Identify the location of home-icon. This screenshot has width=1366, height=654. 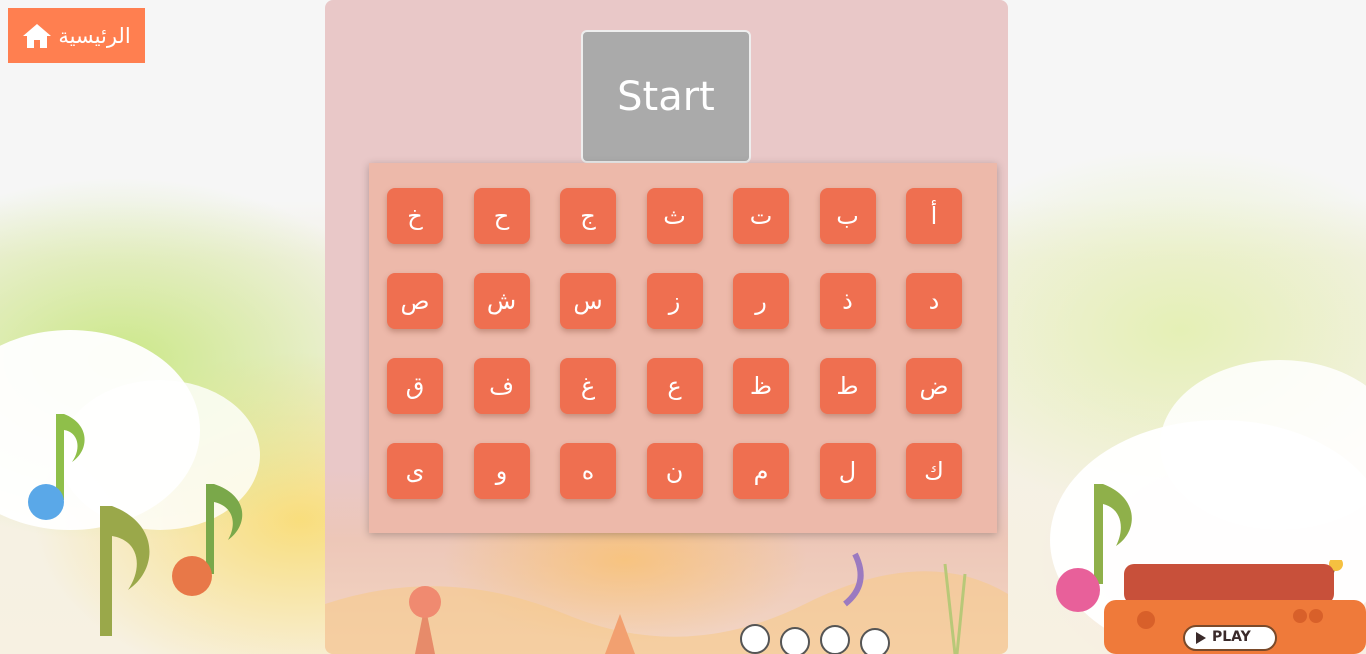
(37, 35).